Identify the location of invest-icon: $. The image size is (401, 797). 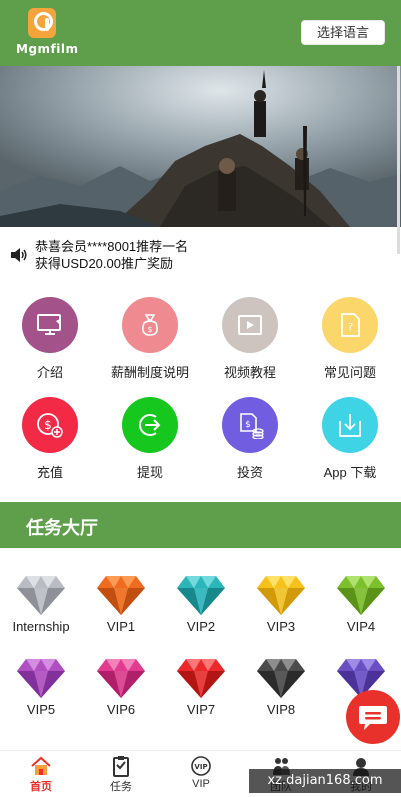
(250, 425).